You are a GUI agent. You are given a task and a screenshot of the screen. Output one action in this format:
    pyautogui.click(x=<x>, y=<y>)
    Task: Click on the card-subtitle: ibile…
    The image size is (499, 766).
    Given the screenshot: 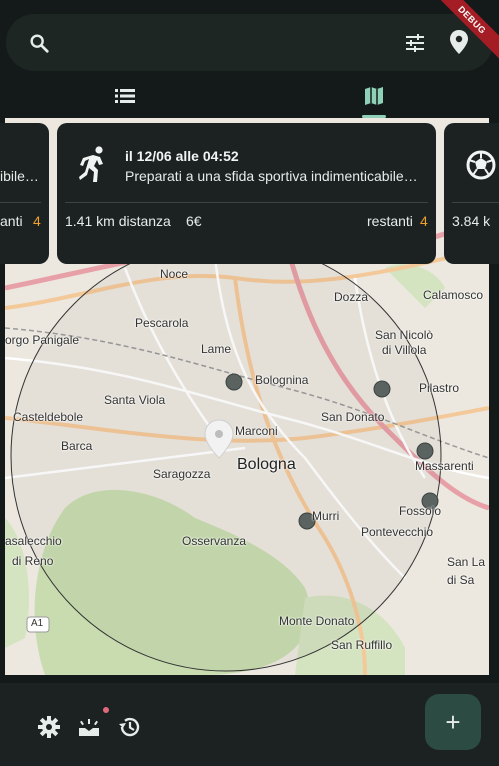 What is the action you would take?
    pyautogui.click(x=19, y=176)
    